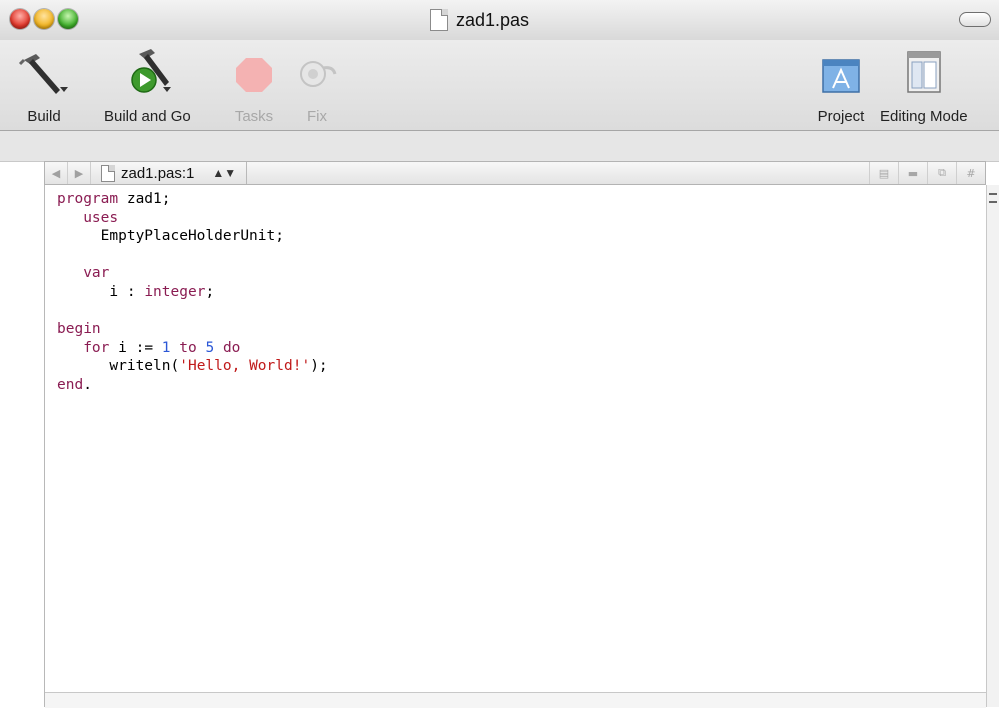 The width and height of the screenshot is (999, 708). What do you see at coordinates (231, 347) in the screenshot?
I see `code-token: do` at bounding box center [231, 347].